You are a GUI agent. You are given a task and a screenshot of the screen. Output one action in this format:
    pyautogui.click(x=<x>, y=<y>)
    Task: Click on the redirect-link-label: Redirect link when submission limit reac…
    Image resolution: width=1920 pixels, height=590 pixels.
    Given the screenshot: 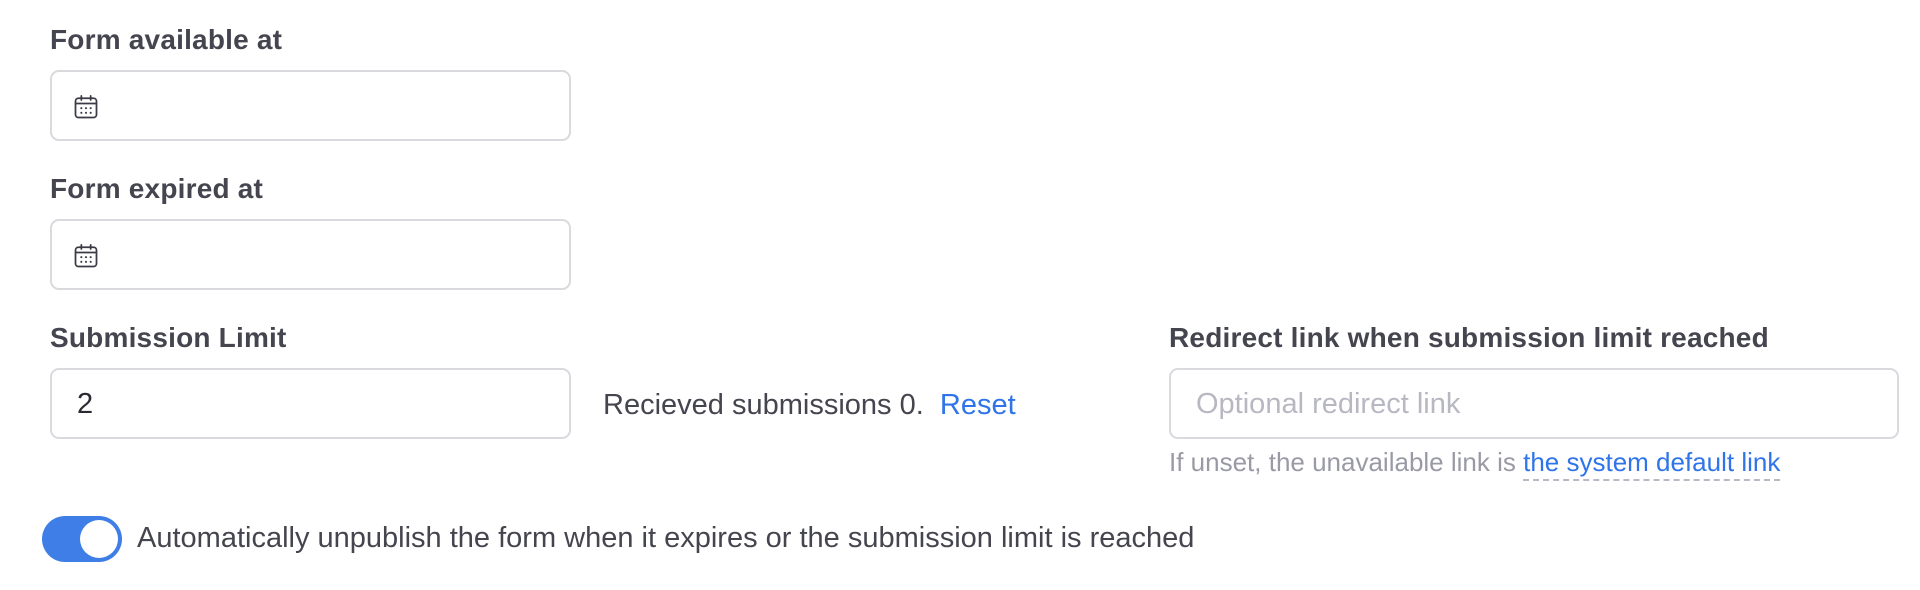 What is the action you would take?
    pyautogui.click(x=1469, y=337)
    